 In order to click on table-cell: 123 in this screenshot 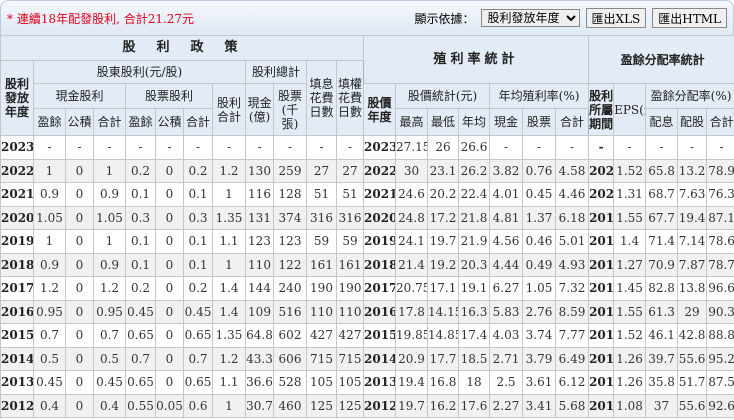, I will do `click(259, 241)`.